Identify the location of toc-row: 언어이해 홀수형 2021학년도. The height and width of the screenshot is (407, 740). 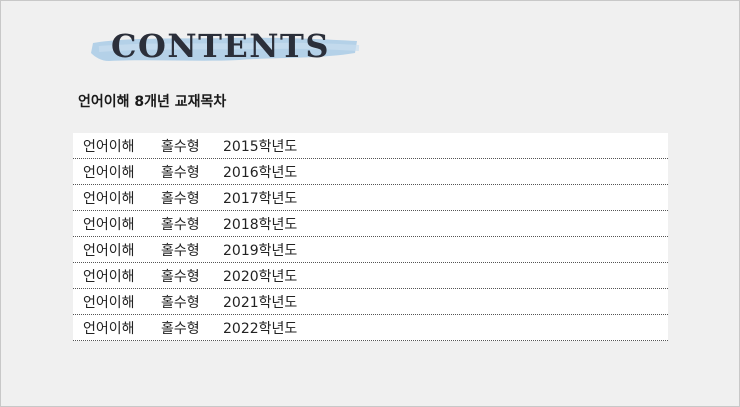
(370, 302).